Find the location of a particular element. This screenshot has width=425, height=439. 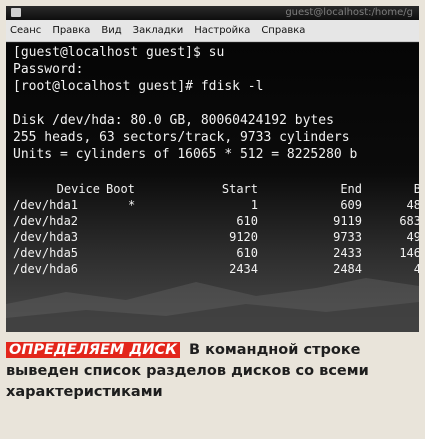

table-cell-end: 2484 is located at coordinates (347, 269).